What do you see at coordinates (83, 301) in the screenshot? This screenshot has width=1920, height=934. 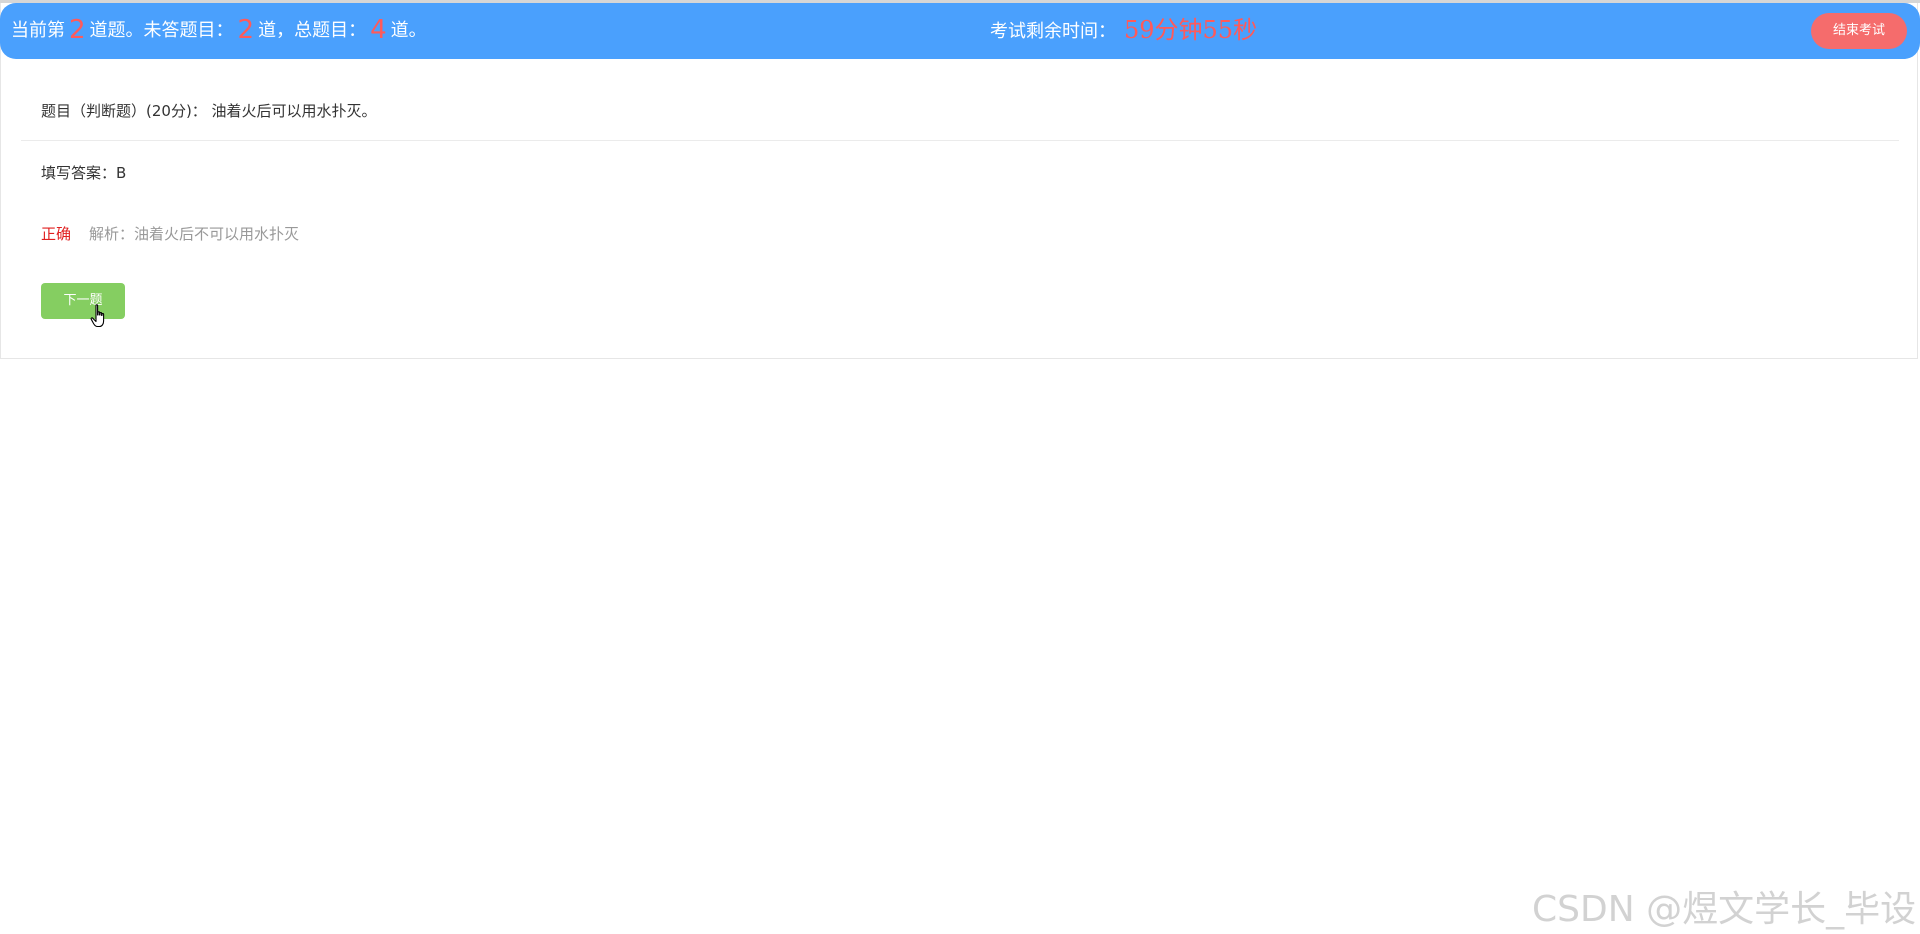 I see `next-question-button: 下一题` at bounding box center [83, 301].